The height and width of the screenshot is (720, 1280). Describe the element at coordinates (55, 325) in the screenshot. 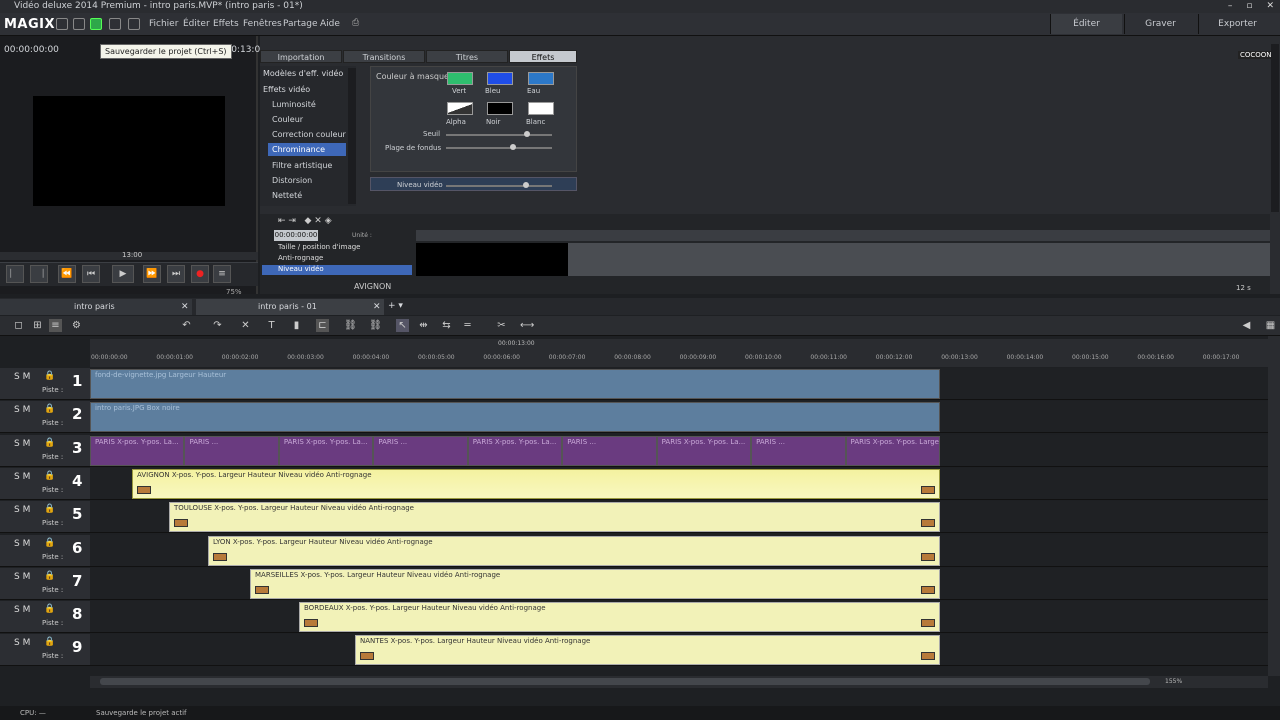

I see `view-timeline-icon: ≡` at that location.